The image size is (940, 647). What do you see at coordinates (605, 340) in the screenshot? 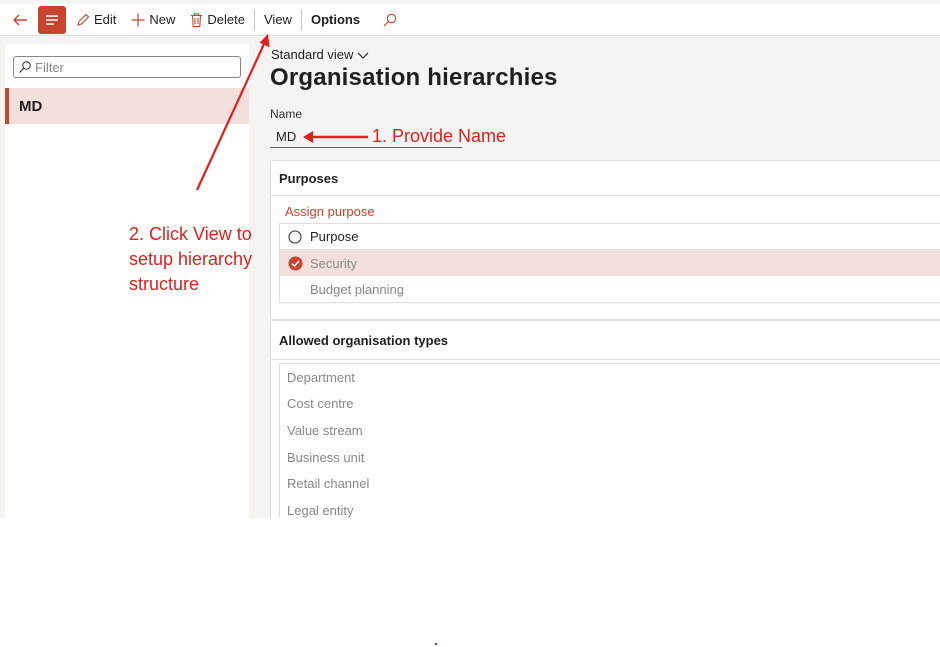
I see `allowed-org-types-header: Allowed organisation types` at bounding box center [605, 340].